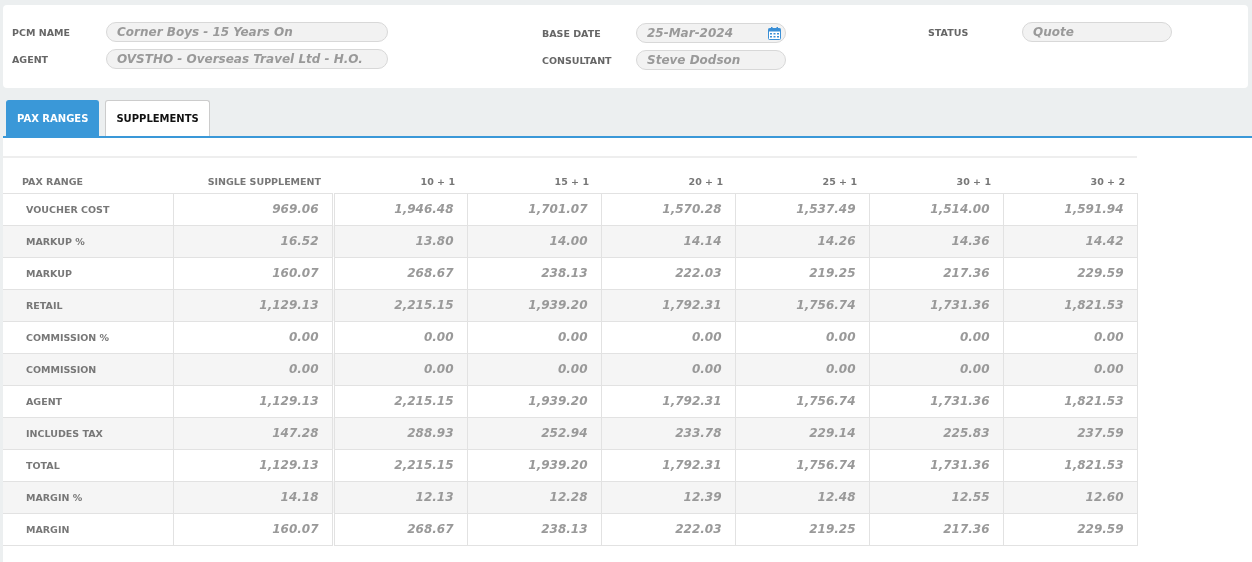  I want to click on input-field: OVSTHO - Overseas Travel Ltd - H.O., so click(247, 59).